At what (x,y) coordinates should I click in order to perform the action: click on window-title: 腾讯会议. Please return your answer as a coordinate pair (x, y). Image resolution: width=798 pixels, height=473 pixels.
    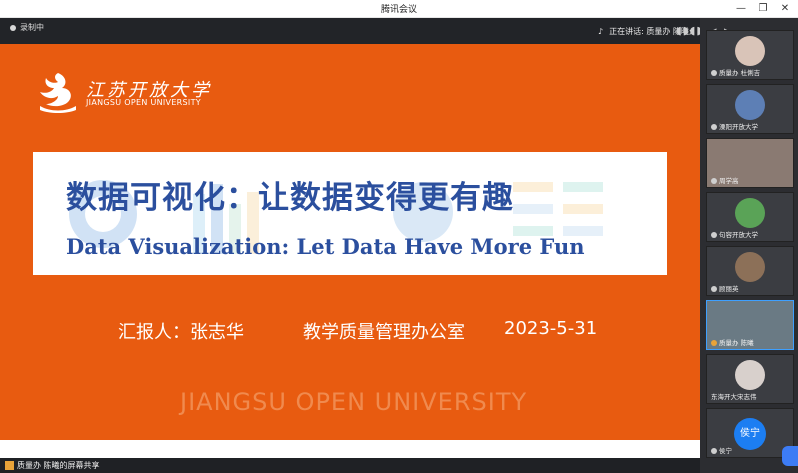
    Looking at the image, I should click on (398, 10).